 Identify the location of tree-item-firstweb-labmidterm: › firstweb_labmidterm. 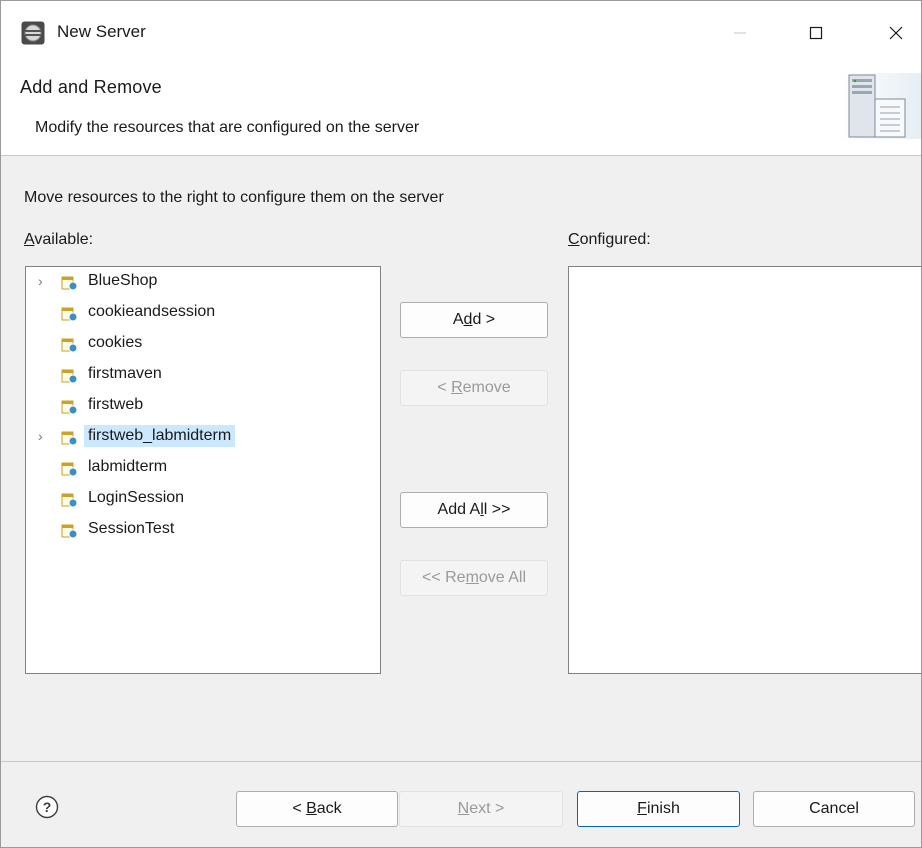
(196, 438).